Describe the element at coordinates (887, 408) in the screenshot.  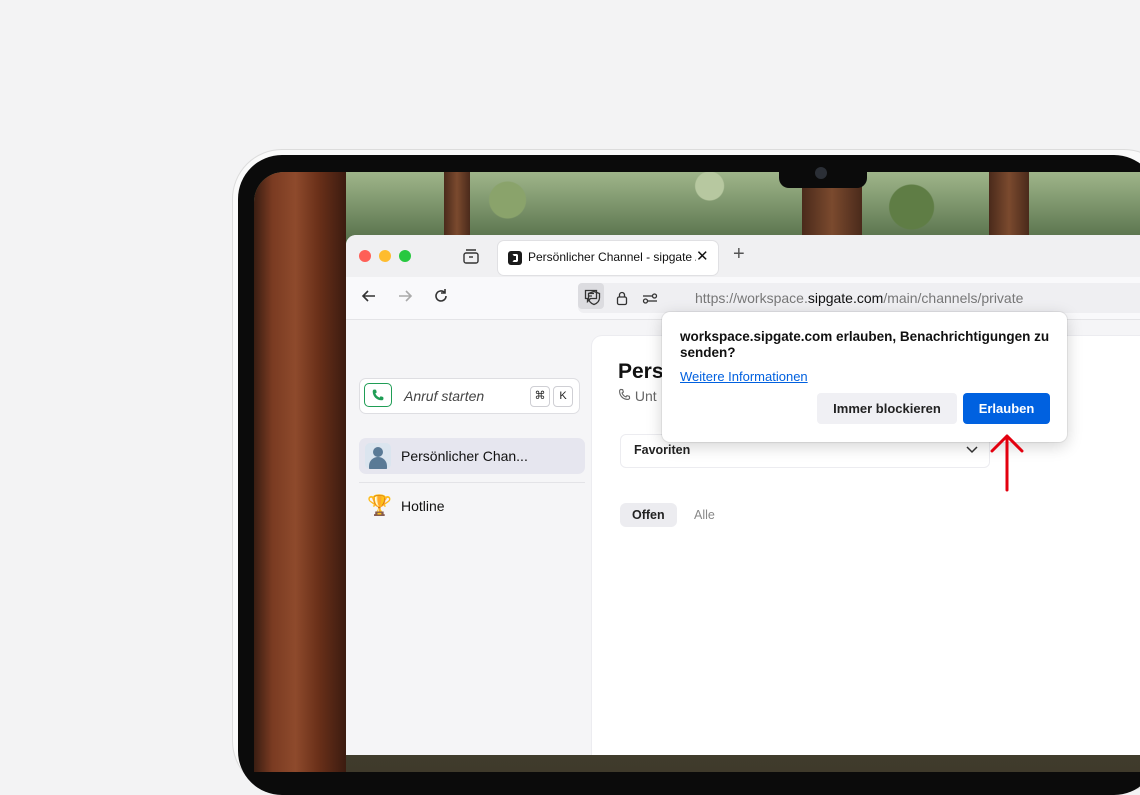
I see `always-block-button: Immer blockieren` at that location.